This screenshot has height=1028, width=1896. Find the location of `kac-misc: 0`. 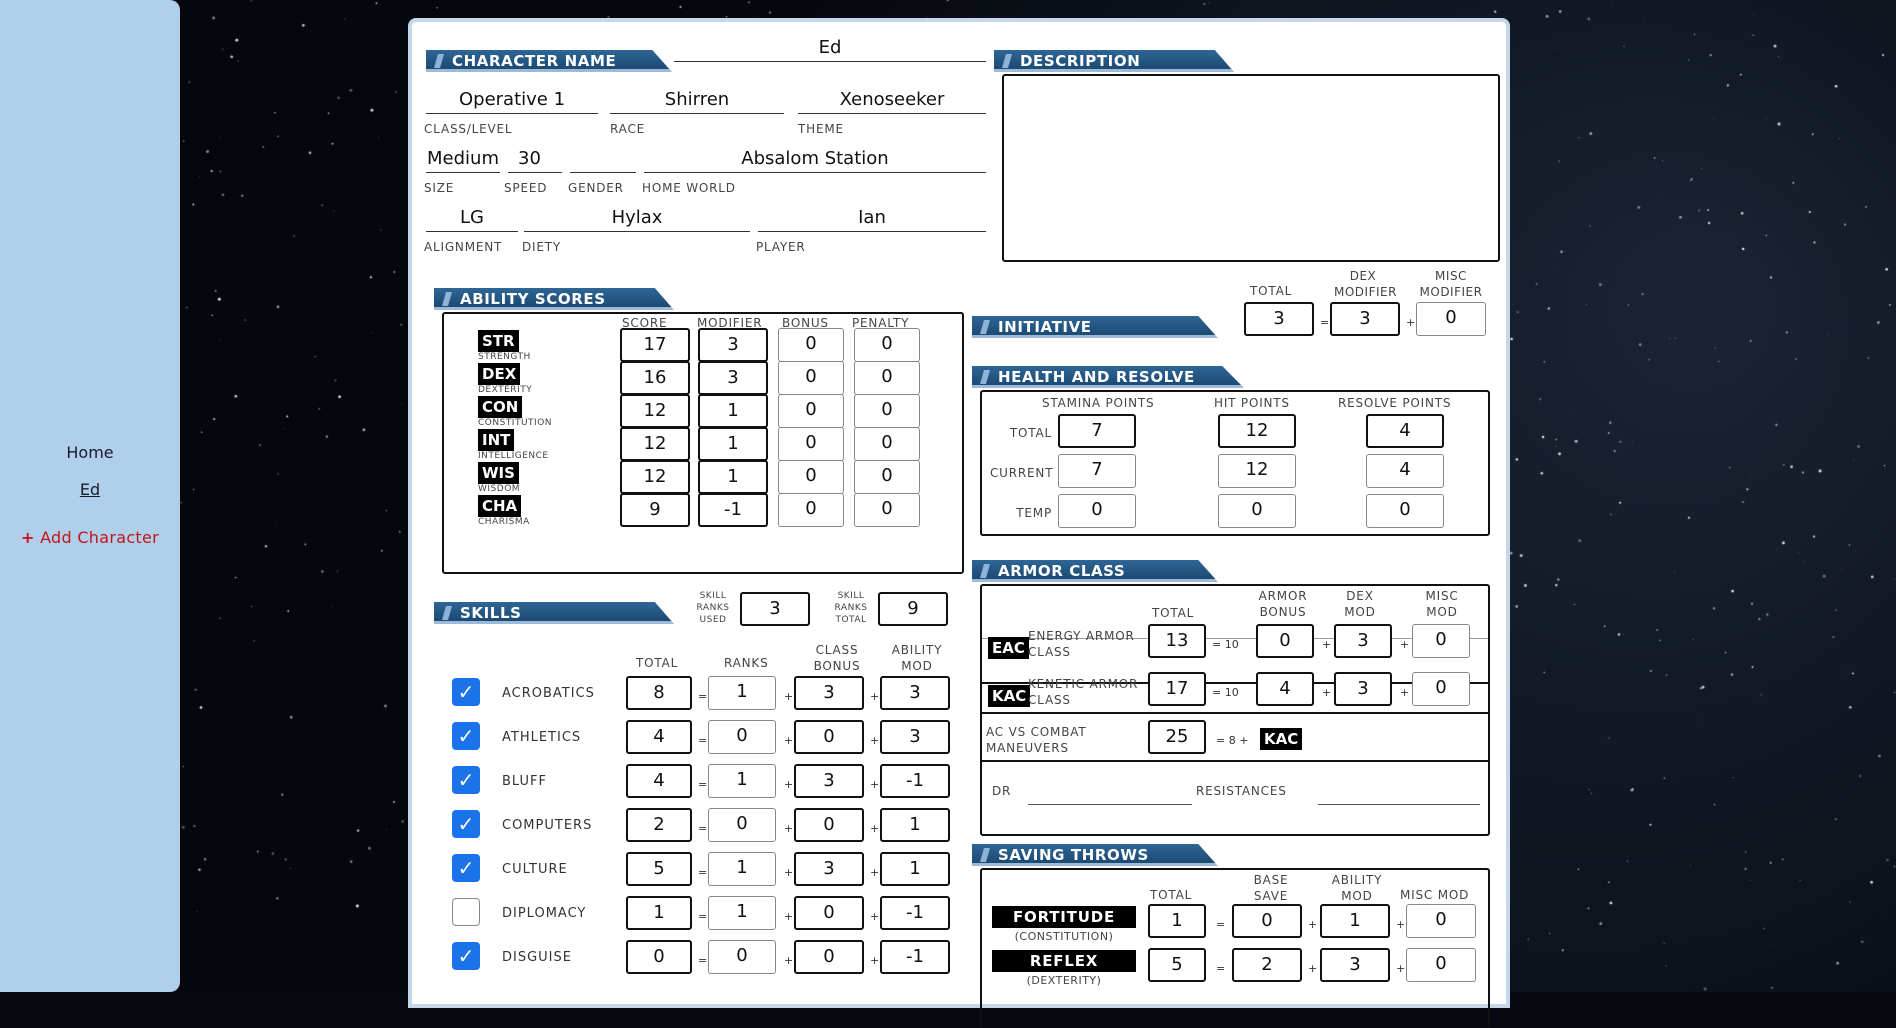

kac-misc: 0 is located at coordinates (1441, 689).